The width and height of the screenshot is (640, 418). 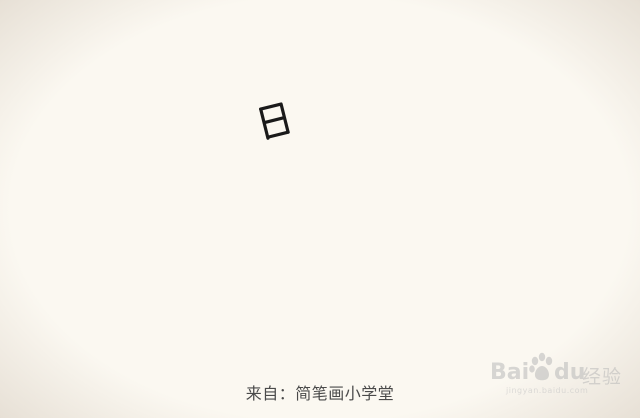 I want to click on baidu-jingyan-watermark: Bai du 经验 jingyan.baidu.com, so click(x=565, y=375).